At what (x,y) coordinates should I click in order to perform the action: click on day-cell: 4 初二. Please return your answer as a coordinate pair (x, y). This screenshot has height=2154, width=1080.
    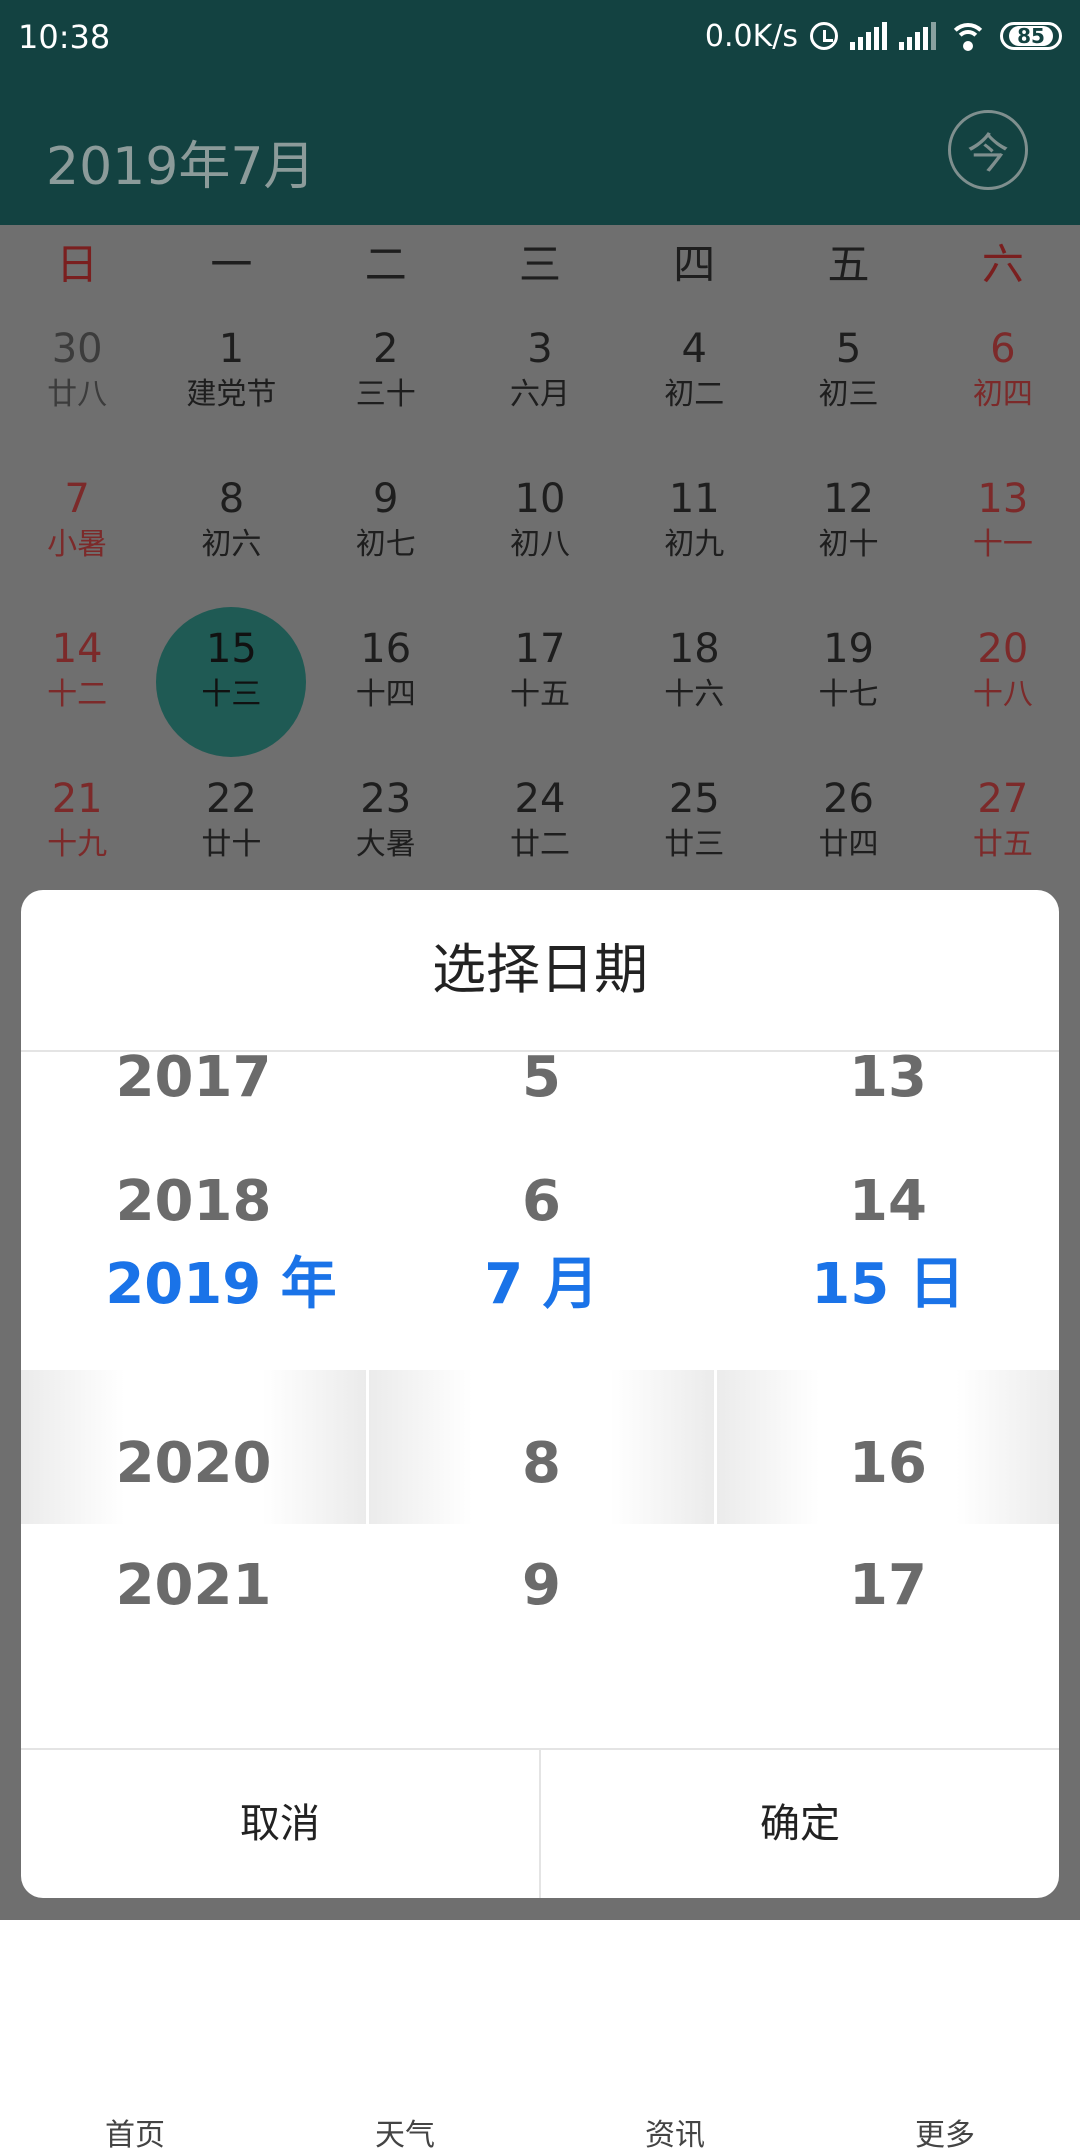
    Looking at the image, I should click on (694, 390).